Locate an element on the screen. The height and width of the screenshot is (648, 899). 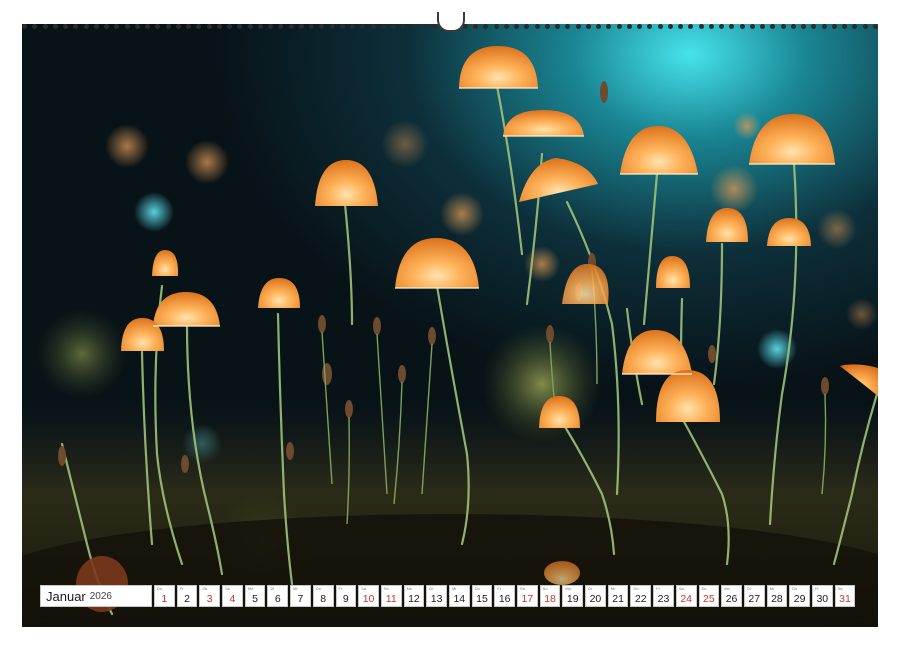
day-number: 5 is located at coordinates (255, 599).